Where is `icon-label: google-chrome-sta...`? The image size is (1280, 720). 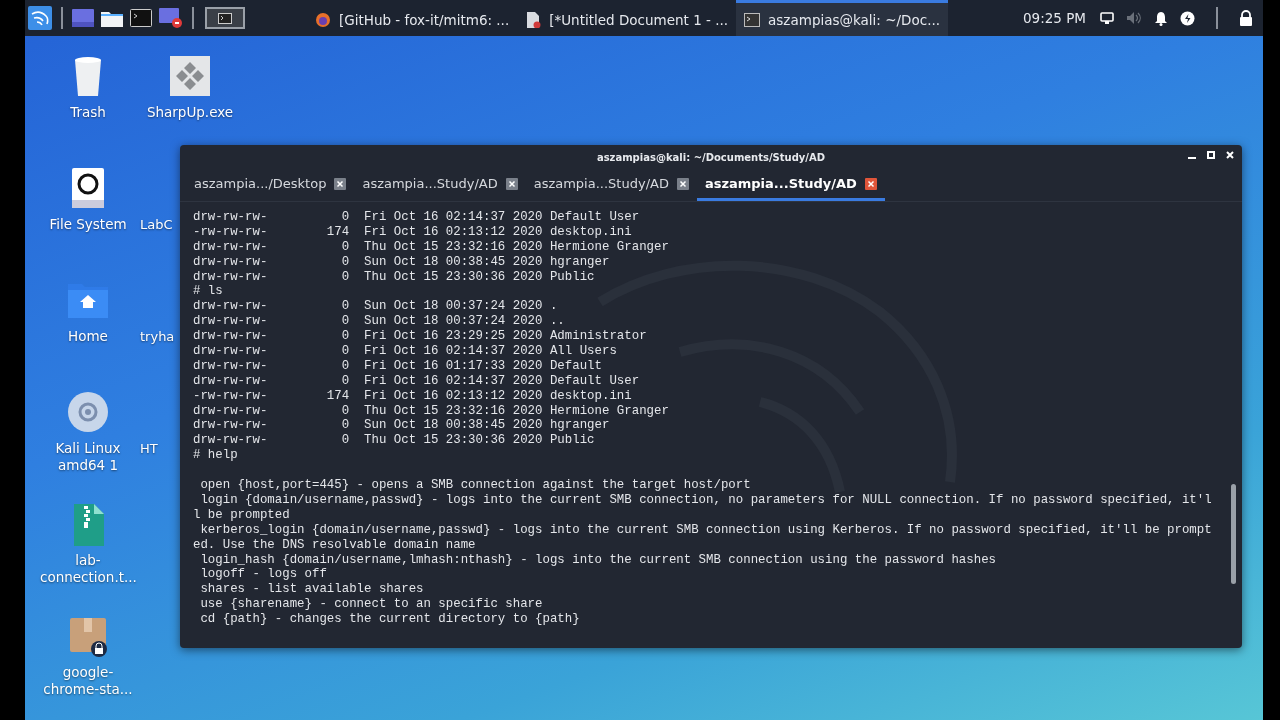
icon-label: google-chrome-sta... is located at coordinates (88, 681).